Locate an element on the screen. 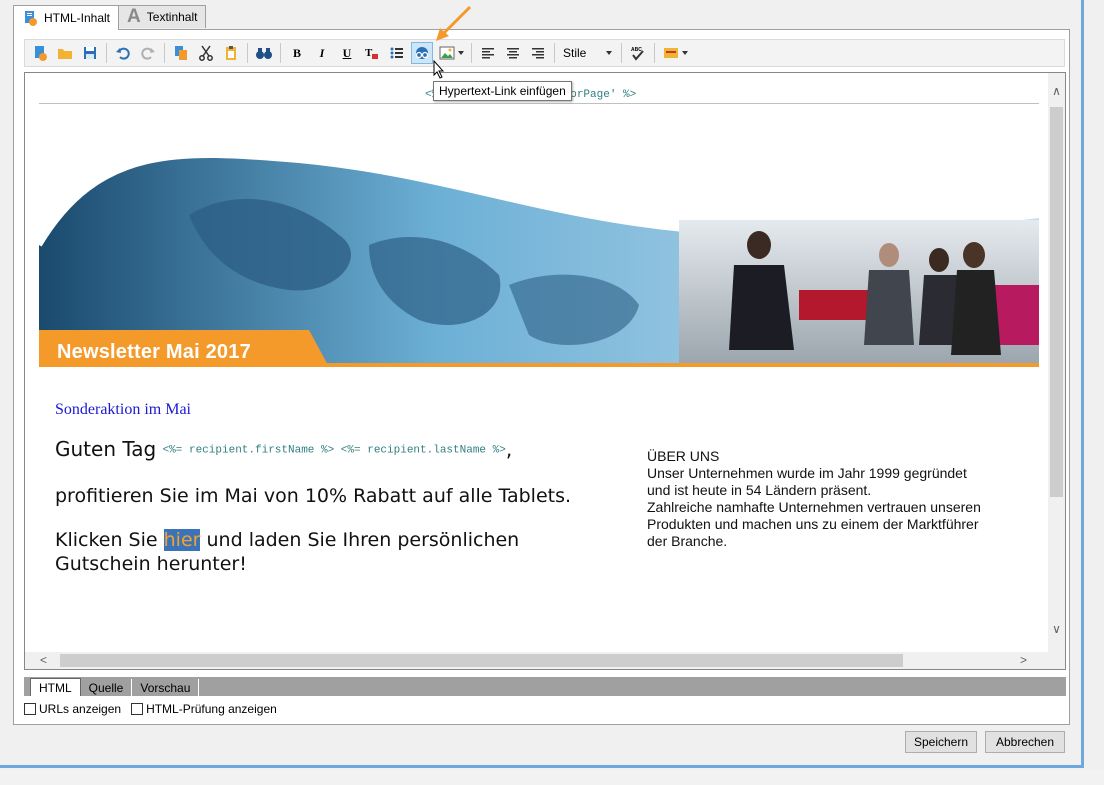  binoculars-icon is located at coordinates (264, 53).